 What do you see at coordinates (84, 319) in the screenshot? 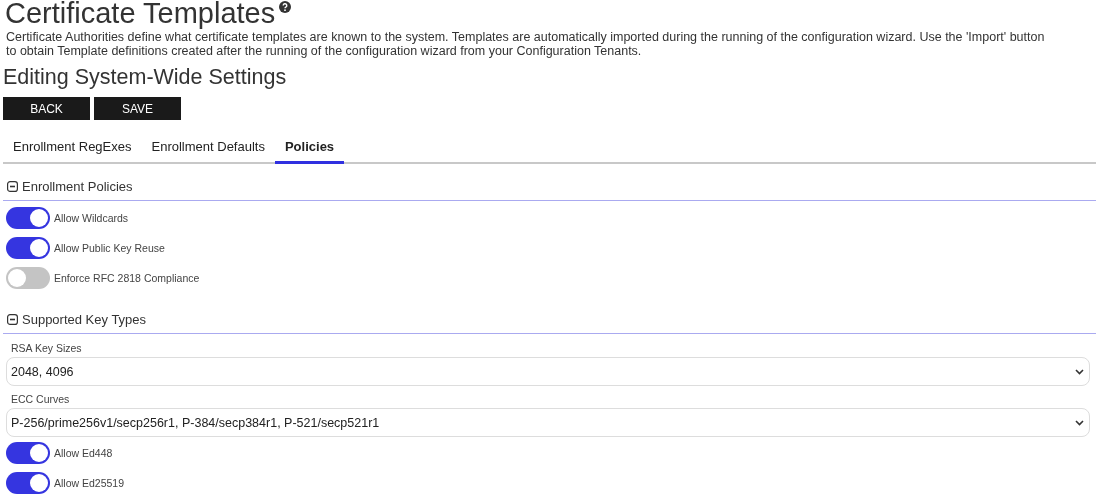
I see `section-header: Supported Key Types` at bounding box center [84, 319].